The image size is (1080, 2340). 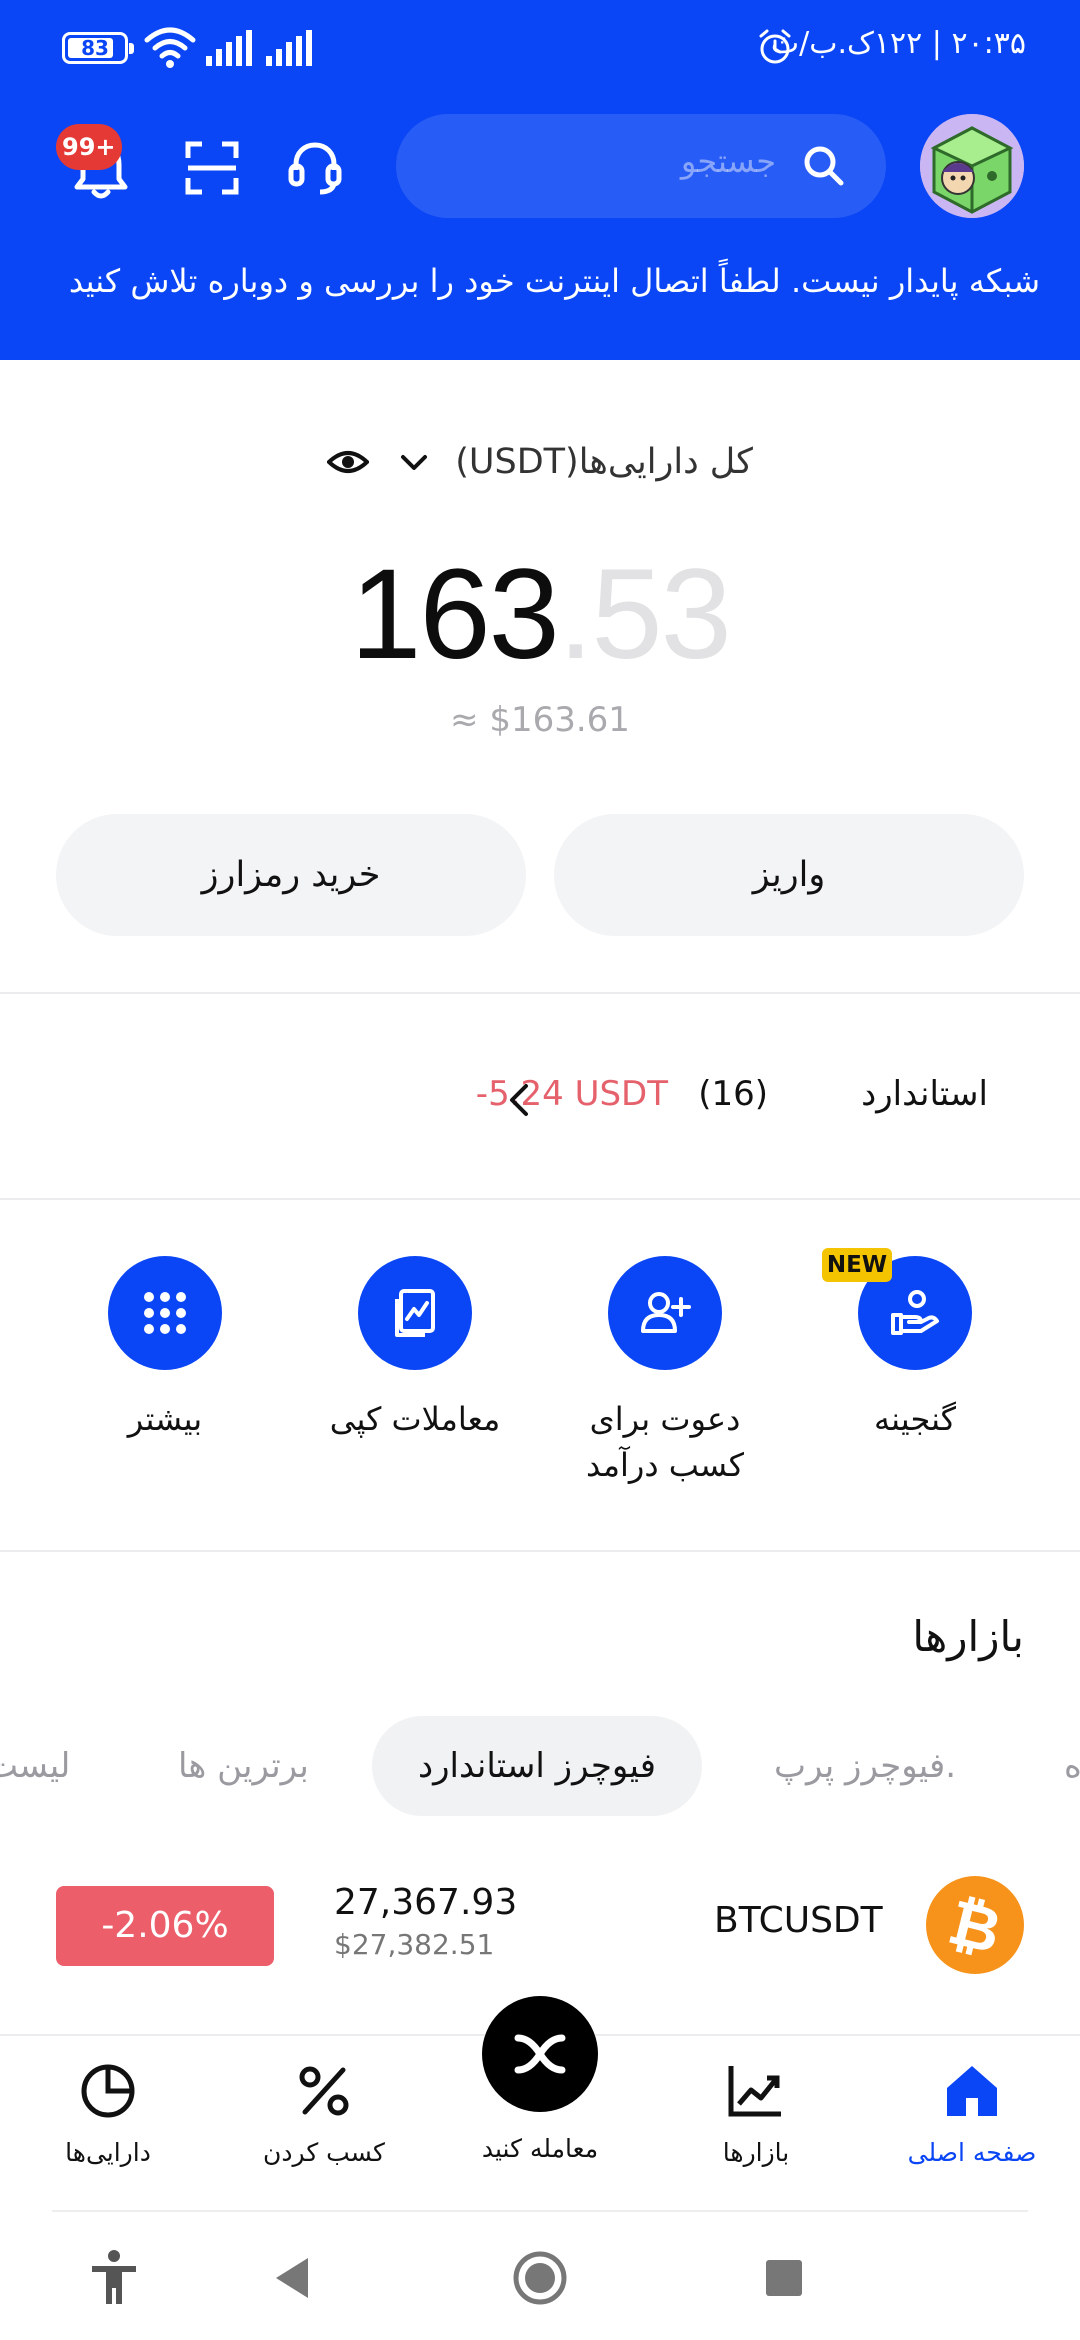 I want to click on market-row-btc: ₿ BTCUSDT 27,367.93 $27,382.51 -2.06%, so click(x=540, y=1926).